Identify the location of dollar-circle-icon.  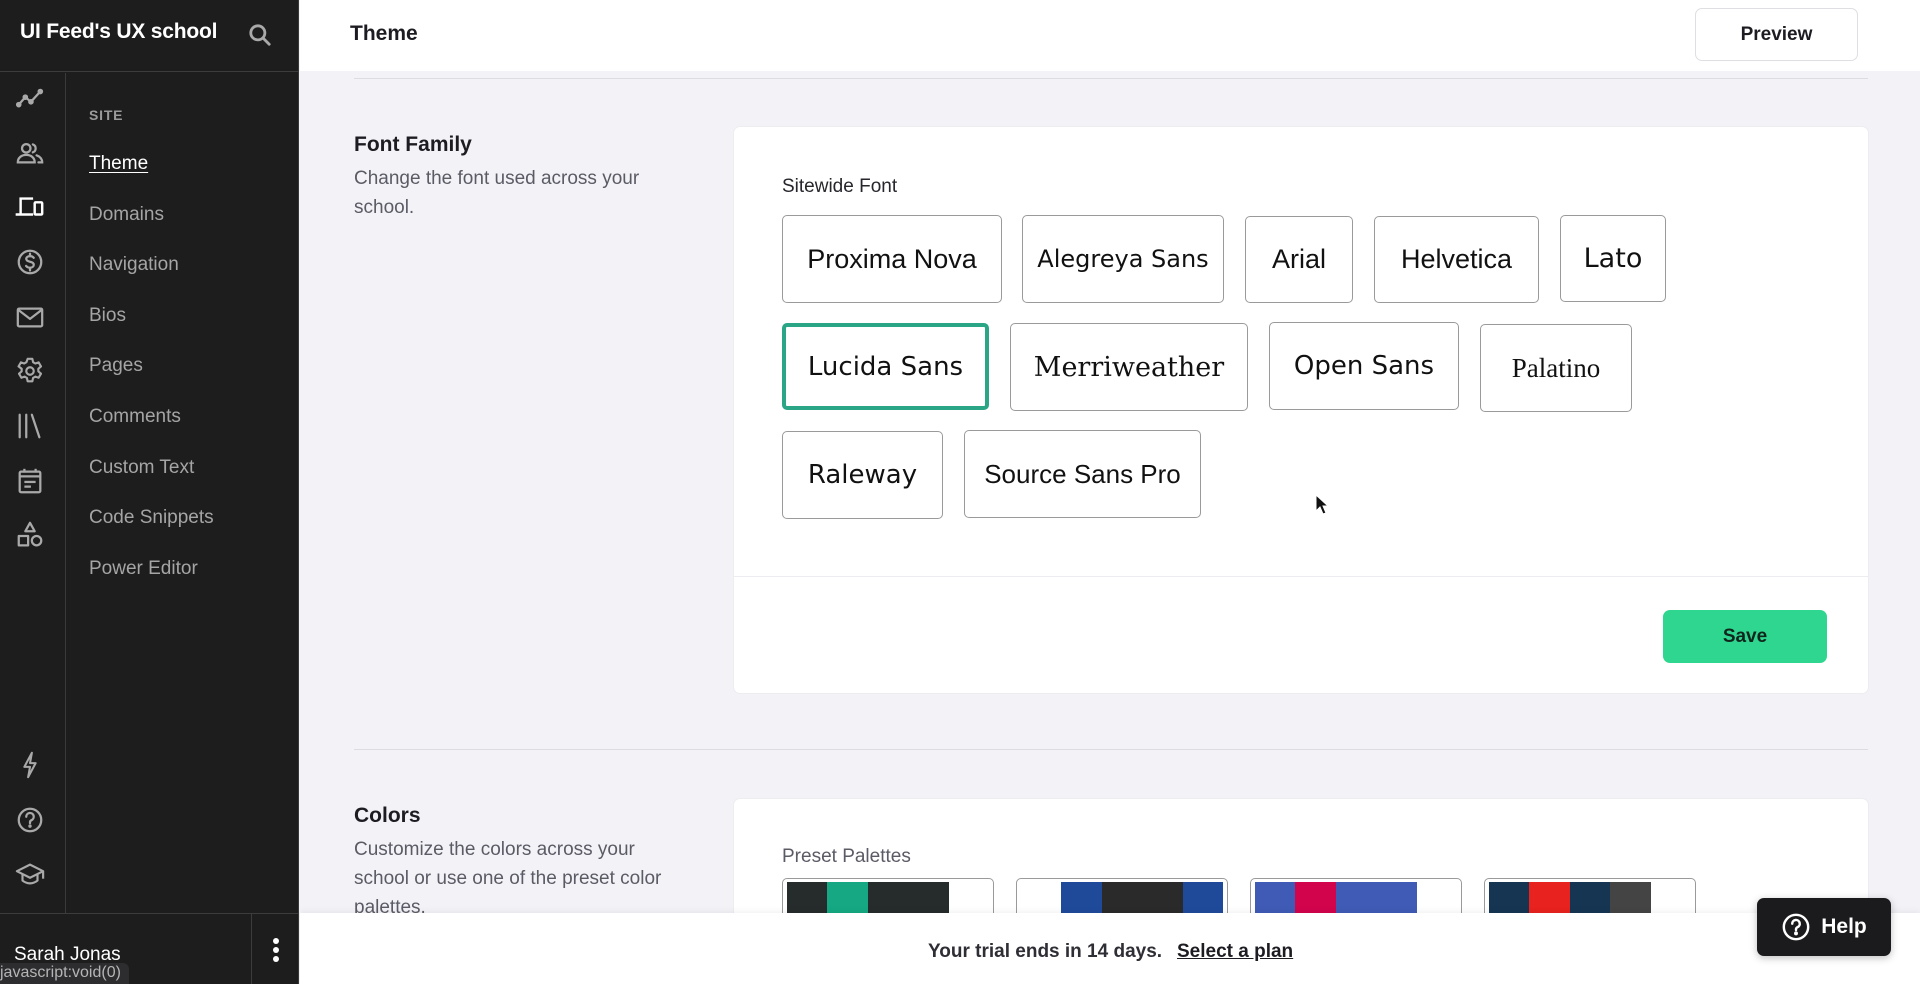
(30, 262).